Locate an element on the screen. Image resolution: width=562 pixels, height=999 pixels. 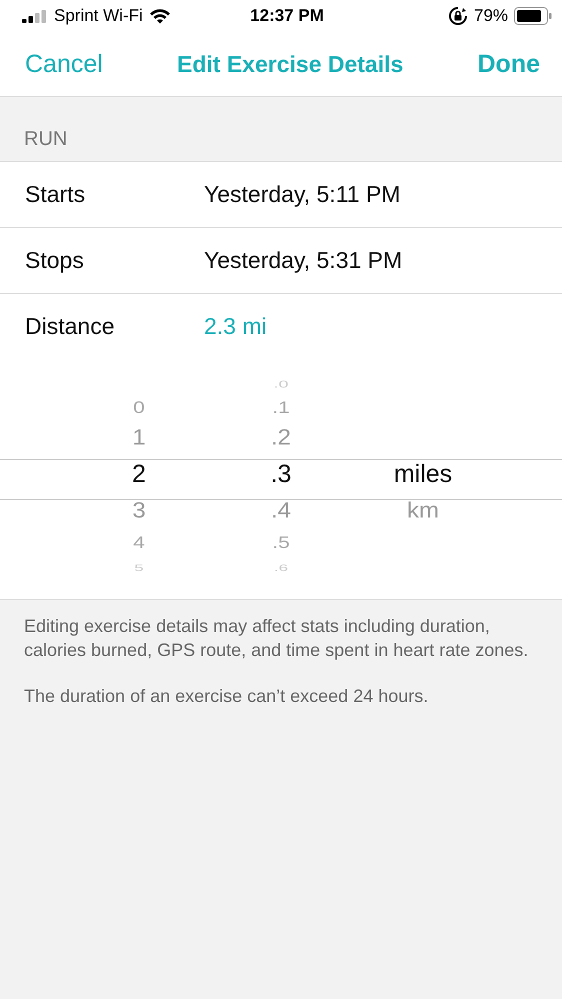
screen-title: Edit Exercise Details is located at coordinates (290, 64).